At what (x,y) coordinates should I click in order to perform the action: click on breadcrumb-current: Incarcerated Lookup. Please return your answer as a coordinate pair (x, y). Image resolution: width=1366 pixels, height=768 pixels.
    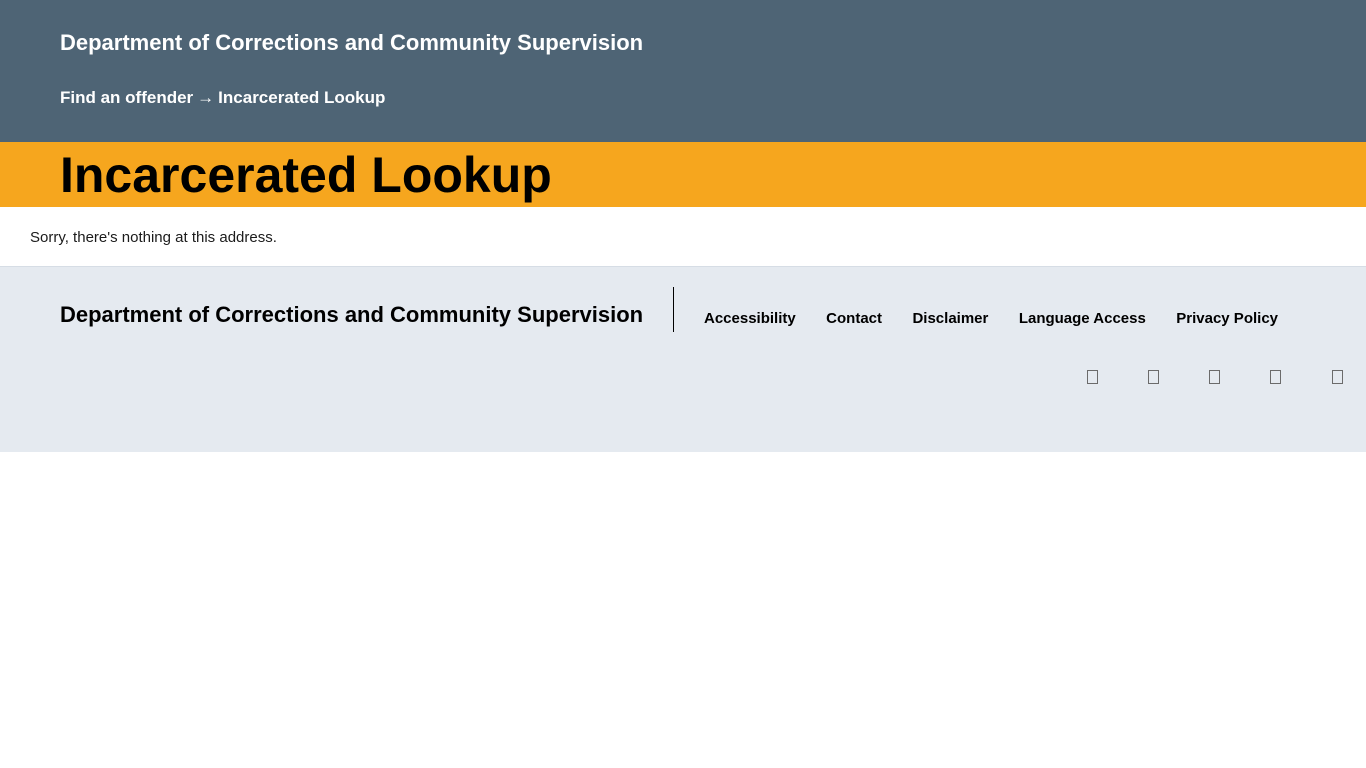
    Looking at the image, I should click on (302, 97).